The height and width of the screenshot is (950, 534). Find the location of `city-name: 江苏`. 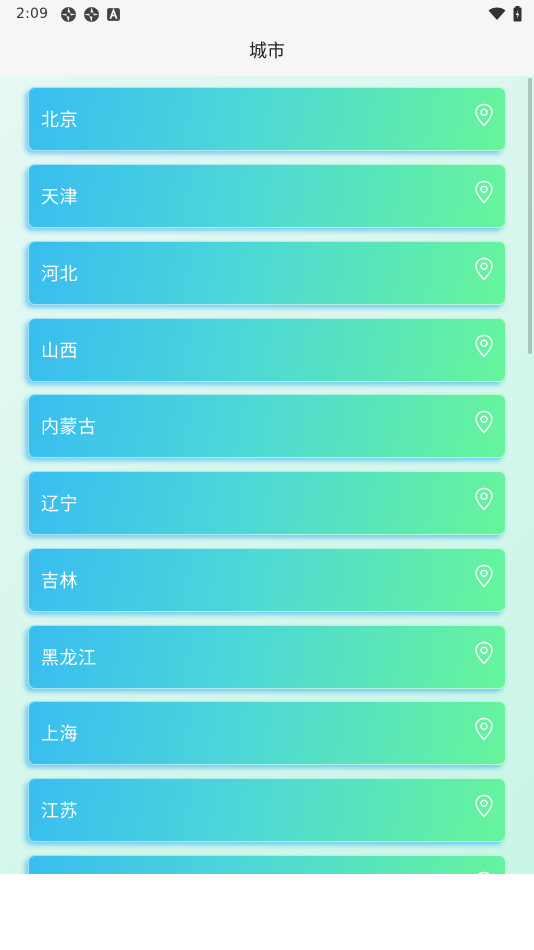

city-name: 江苏 is located at coordinates (59, 811).